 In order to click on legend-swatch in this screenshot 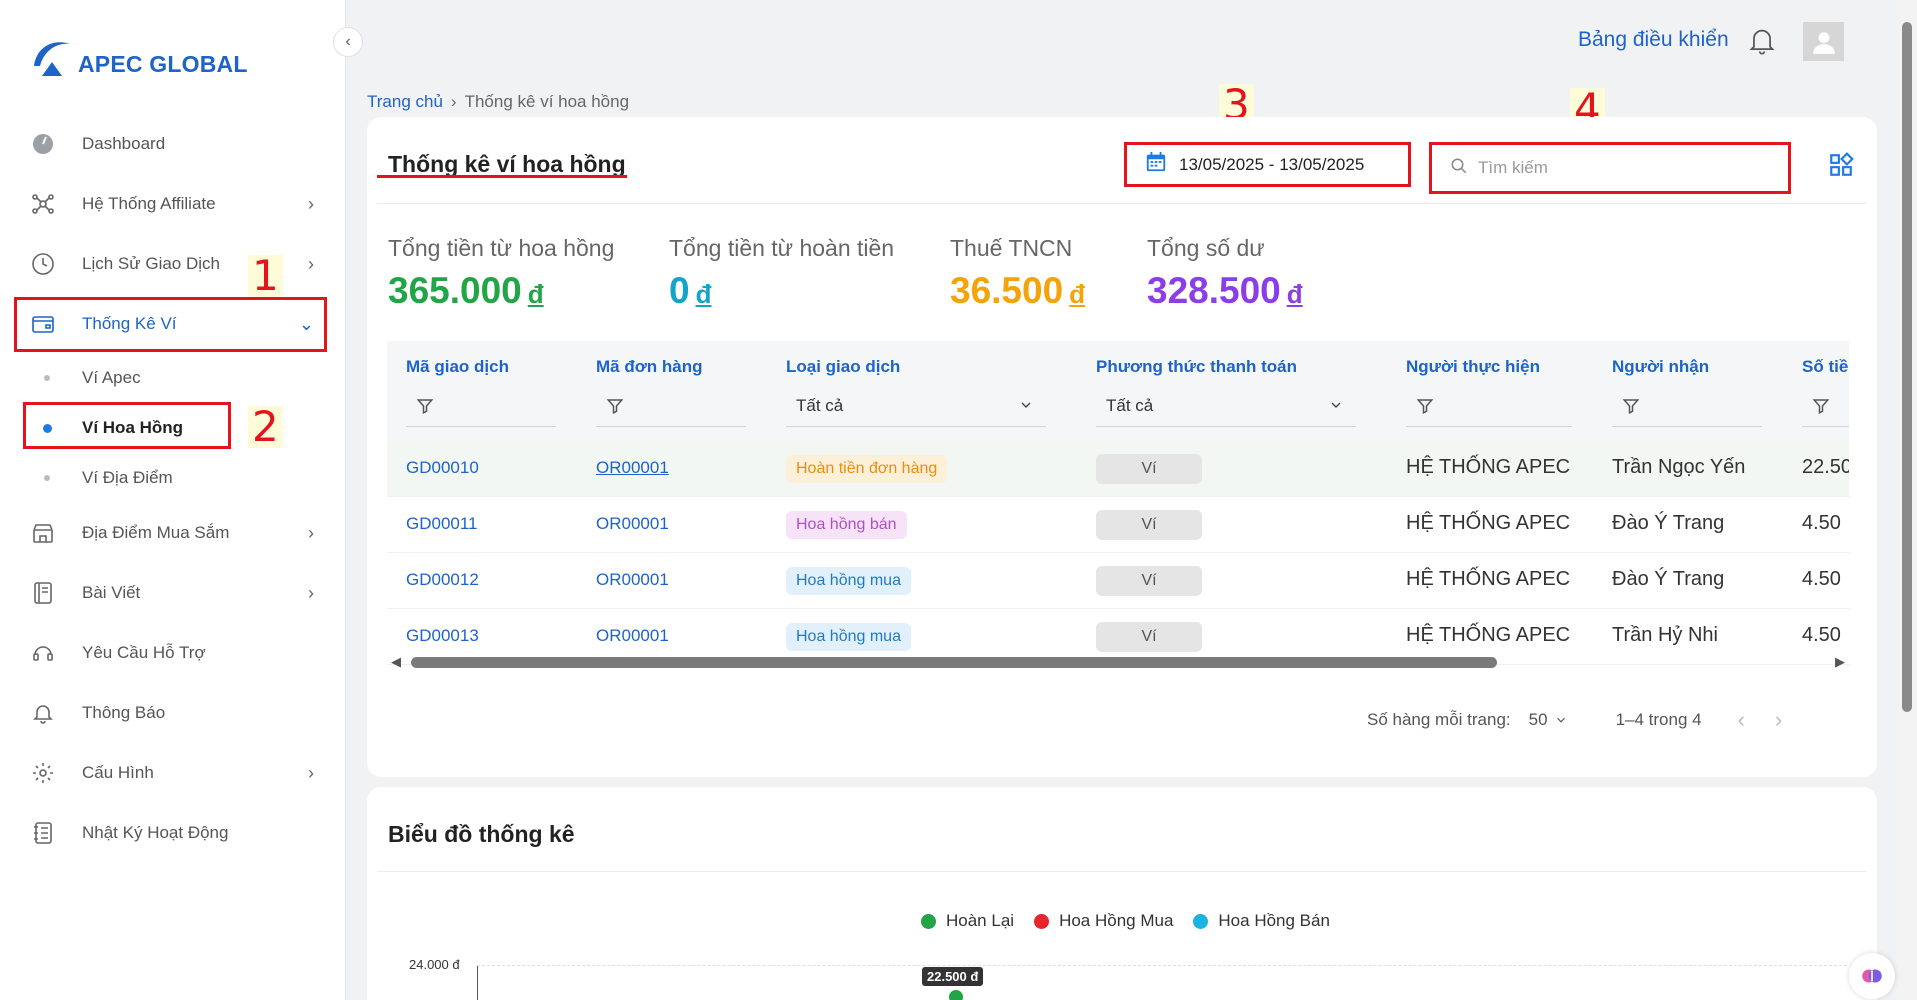, I will do `click(928, 921)`.